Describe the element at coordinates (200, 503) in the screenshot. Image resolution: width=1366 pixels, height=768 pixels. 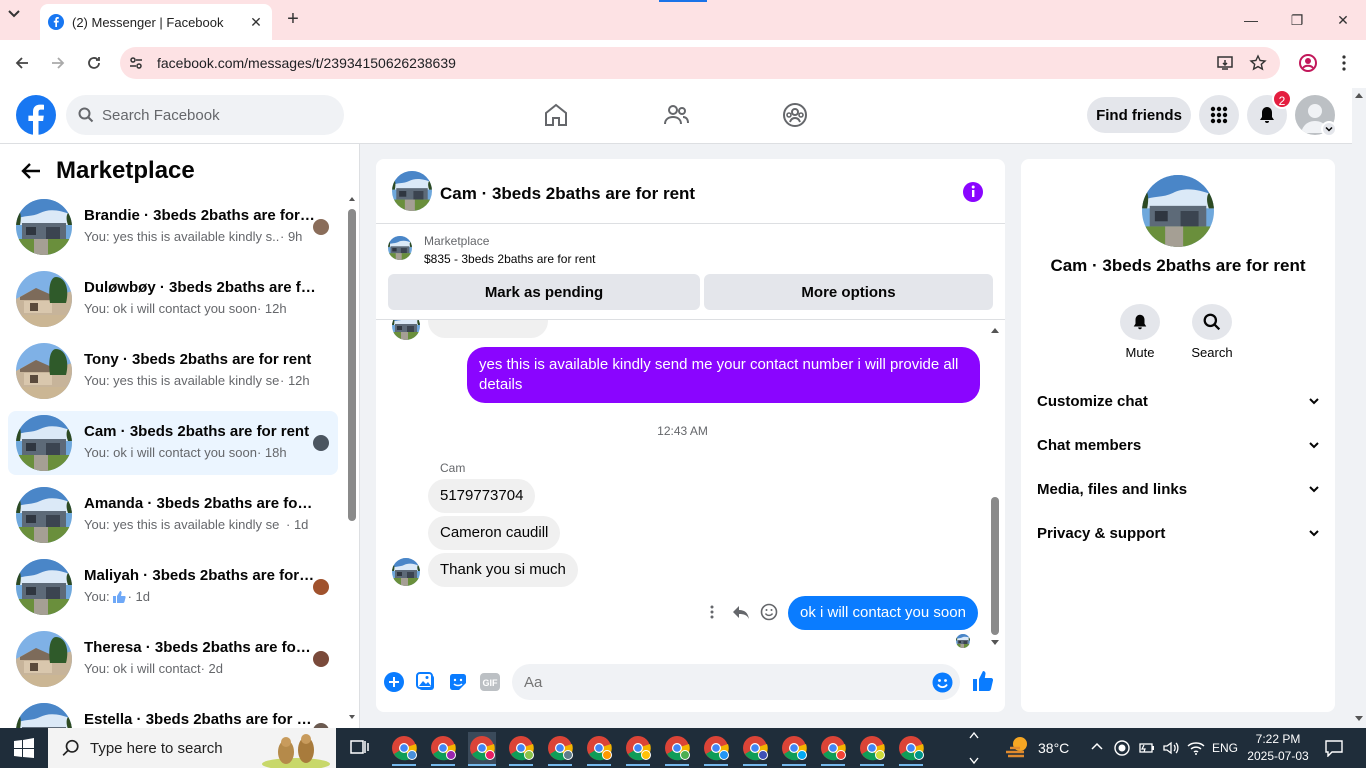
I see `chat-name: Amanda · 3beds 2baths are for rent` at that location.